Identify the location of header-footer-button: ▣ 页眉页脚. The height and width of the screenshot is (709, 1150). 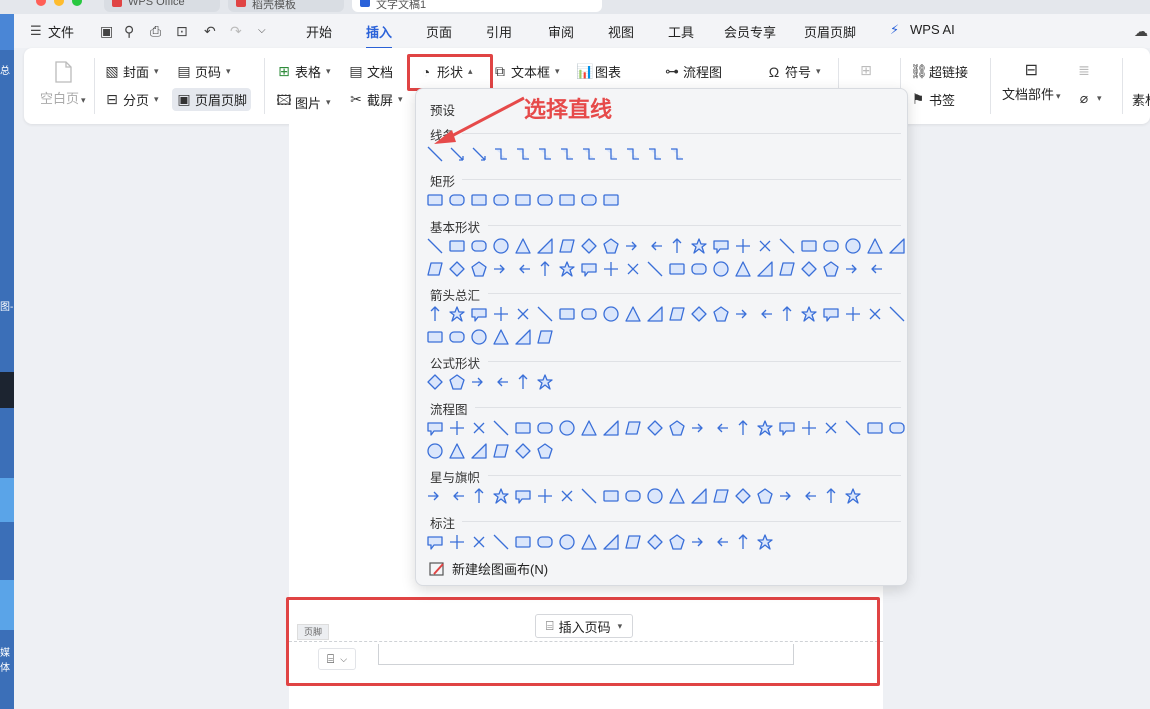
(212, 99).